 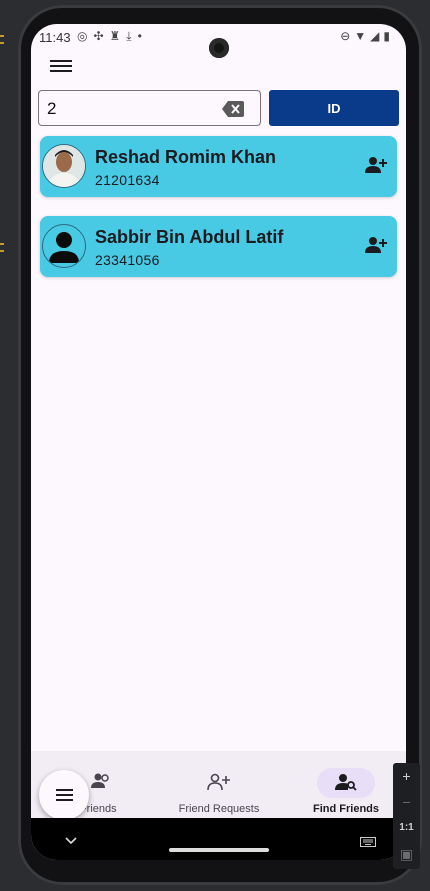 I want to click on status-time: 11:43, so click(x=55, y=37).